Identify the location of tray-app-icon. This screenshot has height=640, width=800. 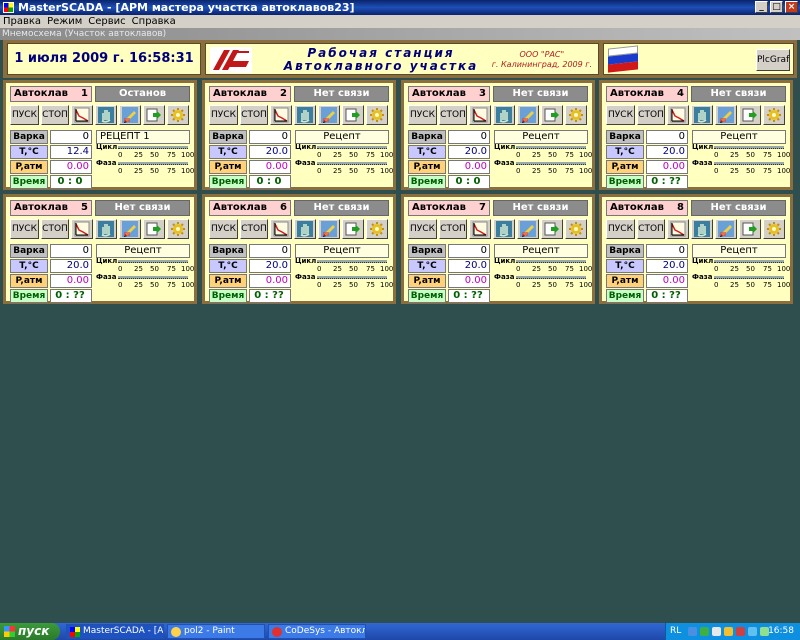
(752, 631).